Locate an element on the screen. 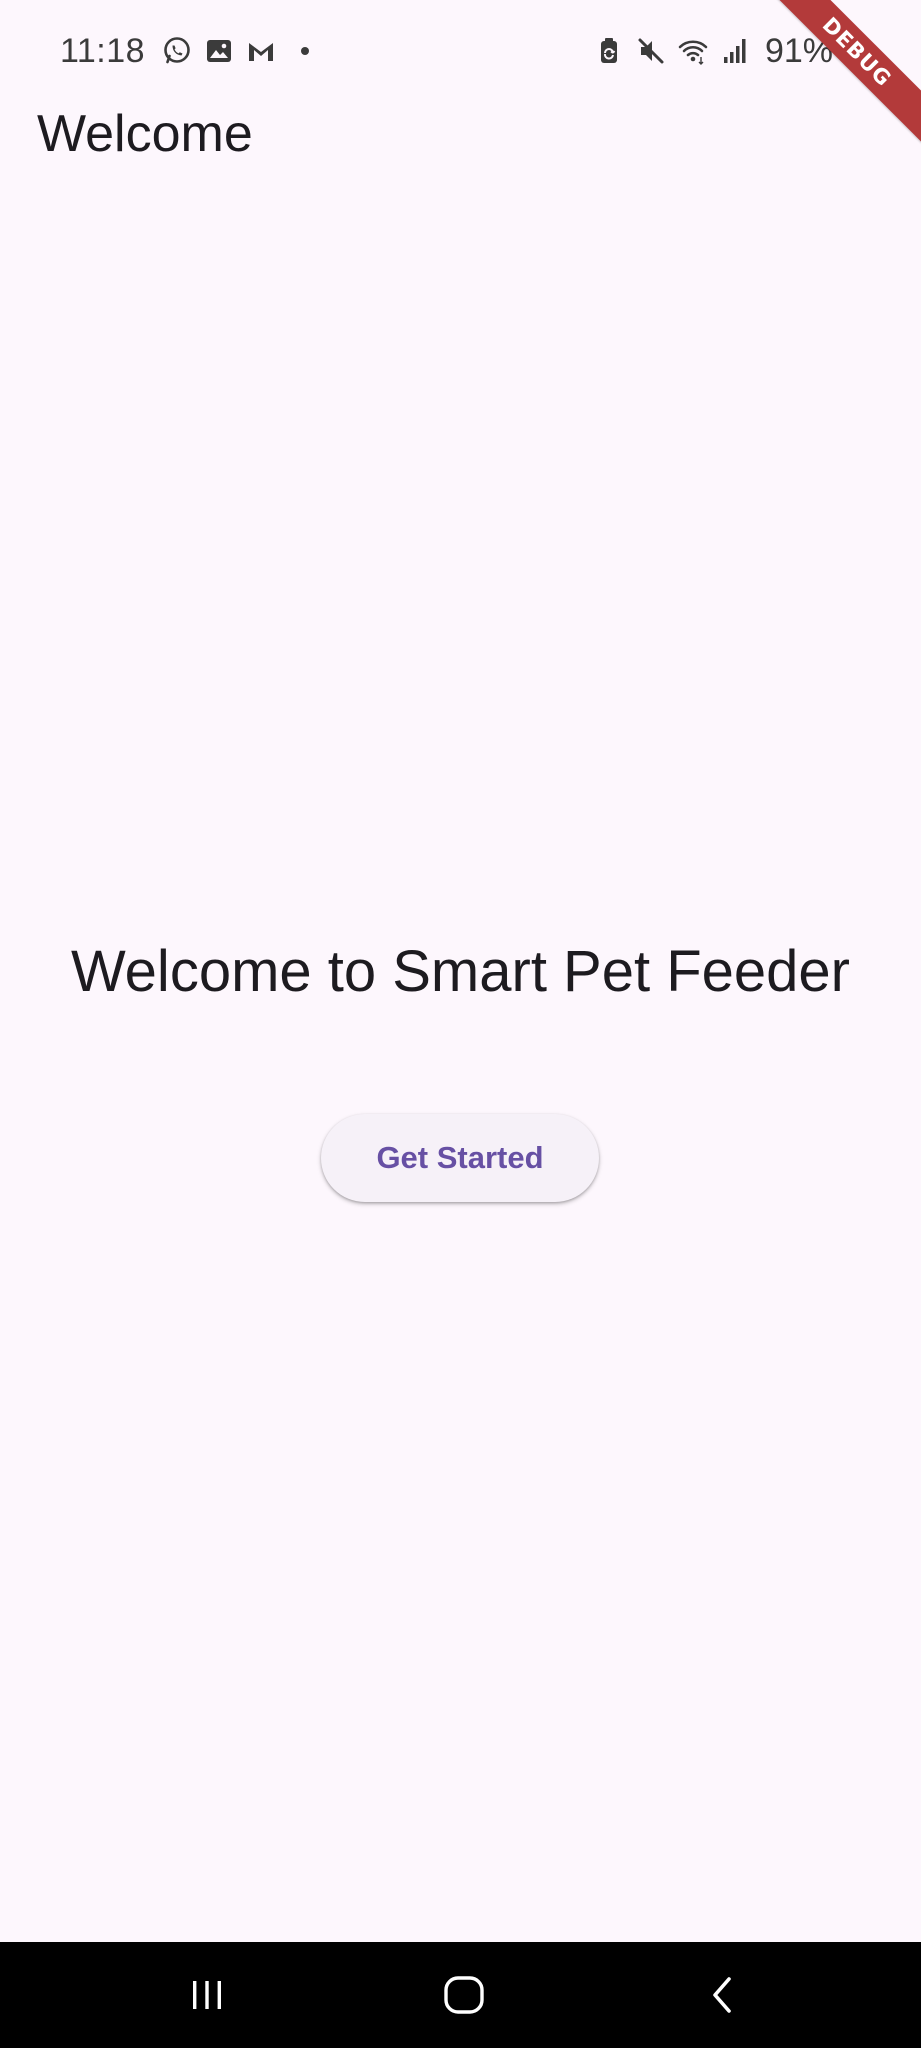 This screenshot has width=921, height=2048. back-button is located at coordinates (723, 1995).